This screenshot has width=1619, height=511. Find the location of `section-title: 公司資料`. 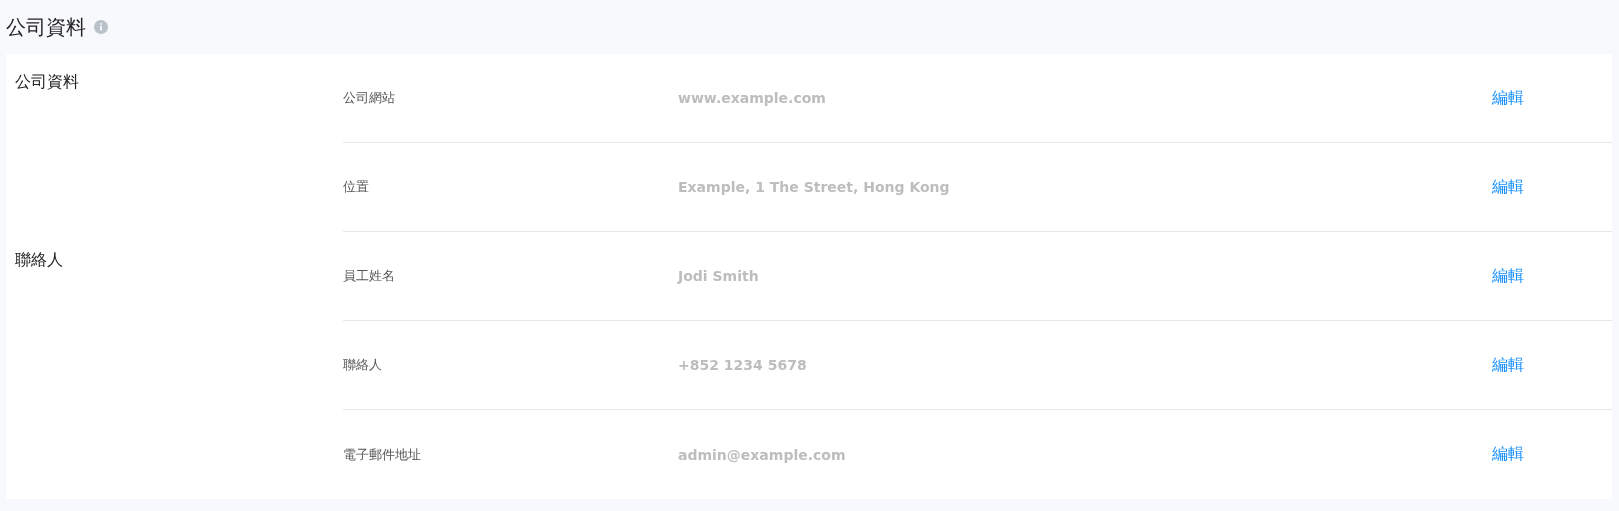

section-title: 公司資料 is located at coordinates (47, 81).